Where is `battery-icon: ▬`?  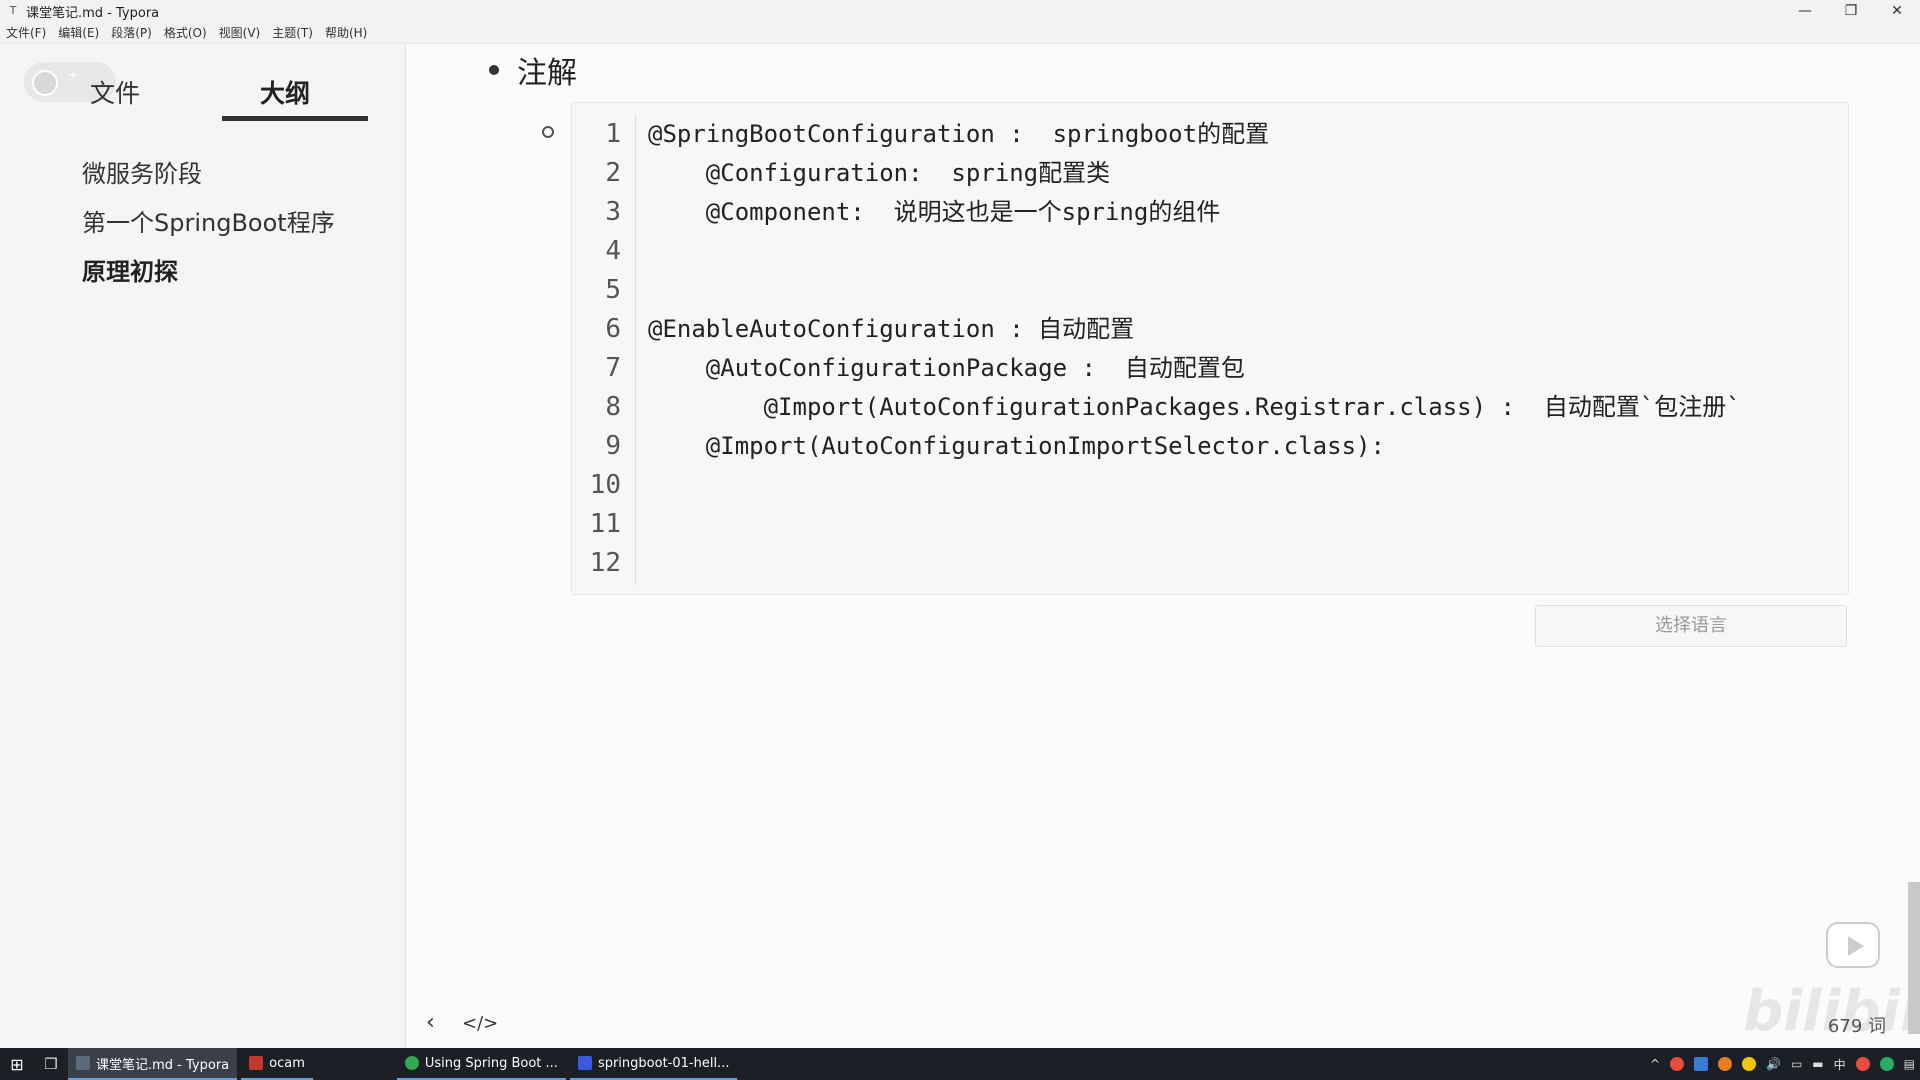 battery-icon: ▬ is located at coordinates (1817, 1064).